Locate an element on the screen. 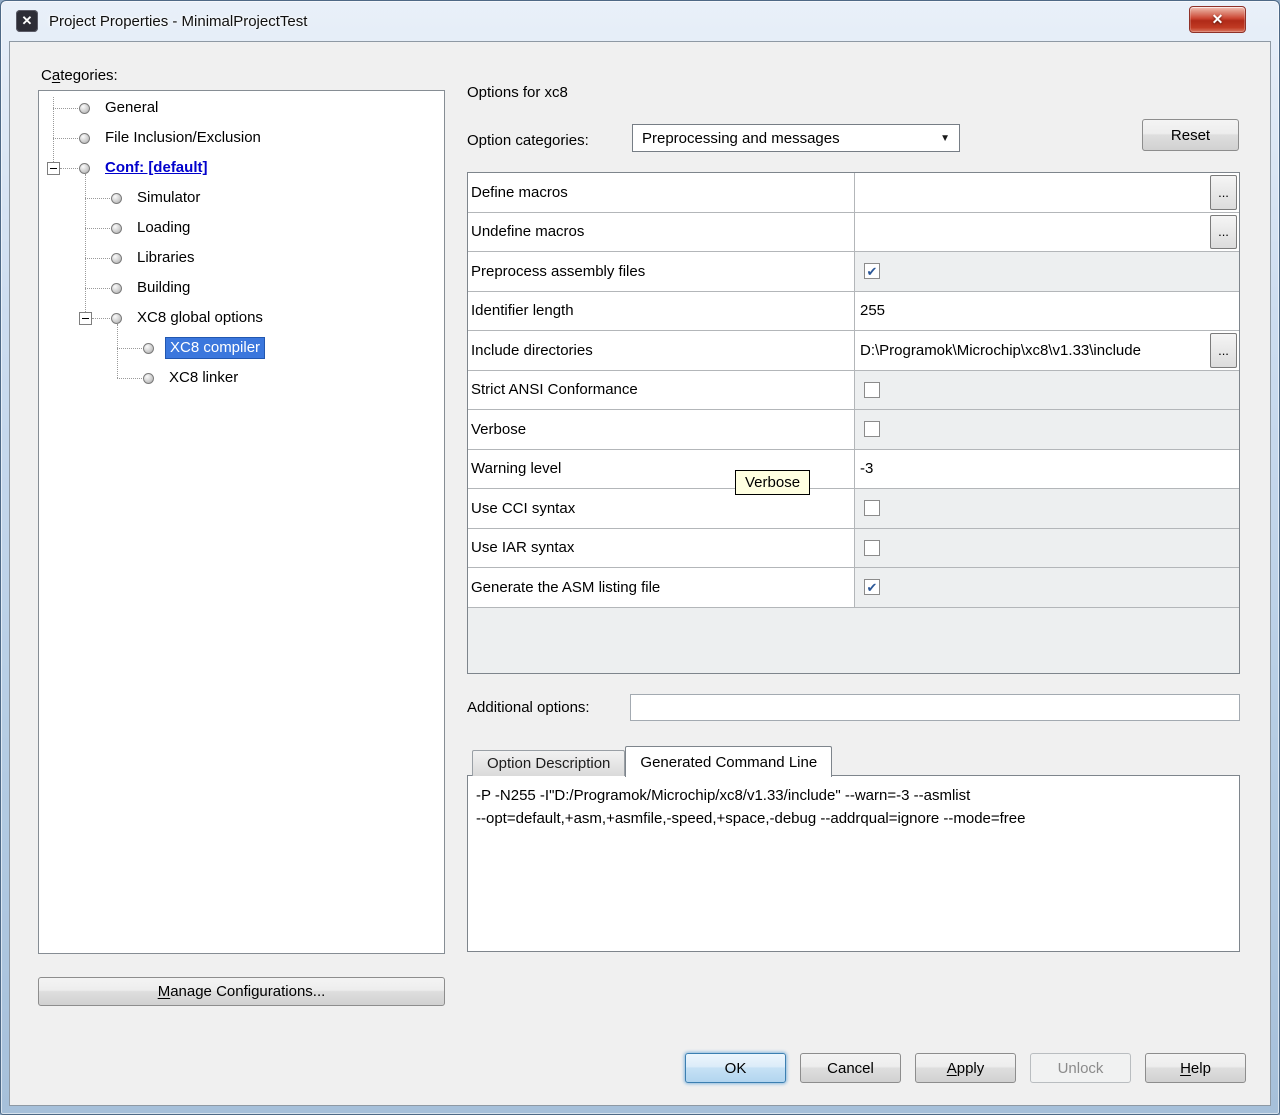 This screenshot has width=1280, height=1115. tree-item-conf-default: Conf: [default] is located at coordinates (241, 168).